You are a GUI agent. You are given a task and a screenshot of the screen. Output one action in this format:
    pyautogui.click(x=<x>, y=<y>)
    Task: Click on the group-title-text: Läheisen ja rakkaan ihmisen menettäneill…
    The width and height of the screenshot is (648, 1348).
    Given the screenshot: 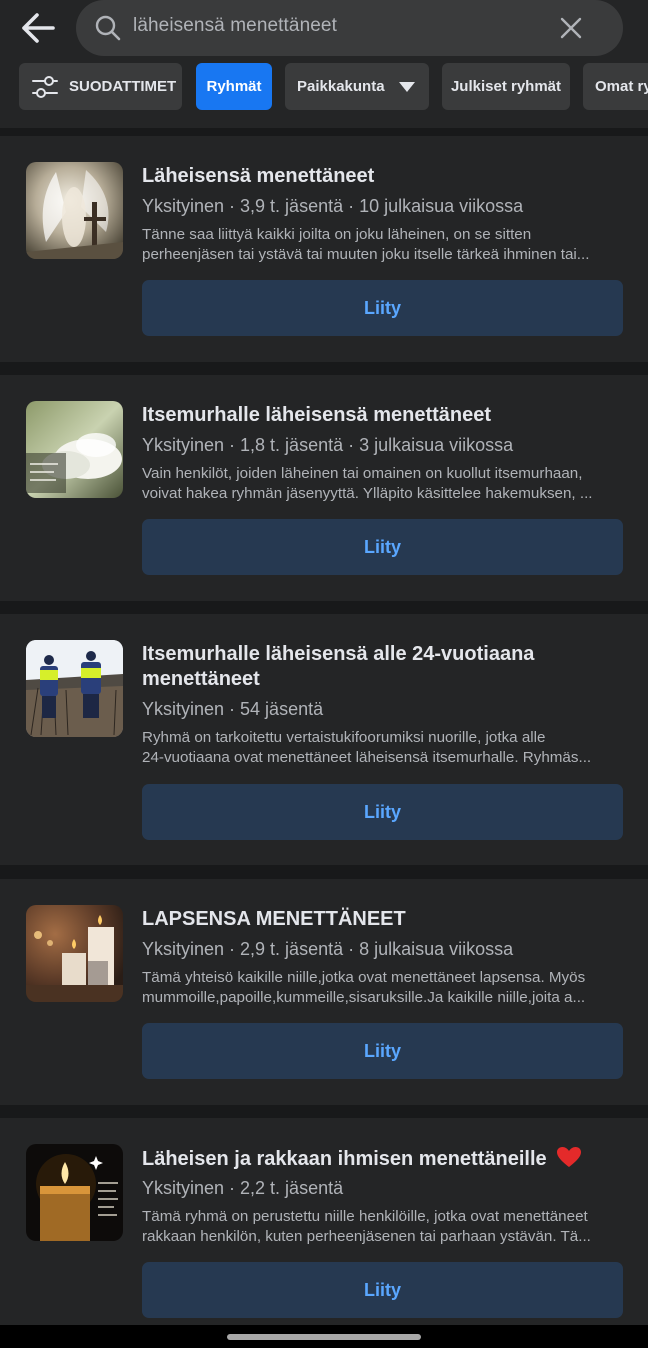 What is the action you would take?
    pyautogui.click(x=344, y=1159)
    